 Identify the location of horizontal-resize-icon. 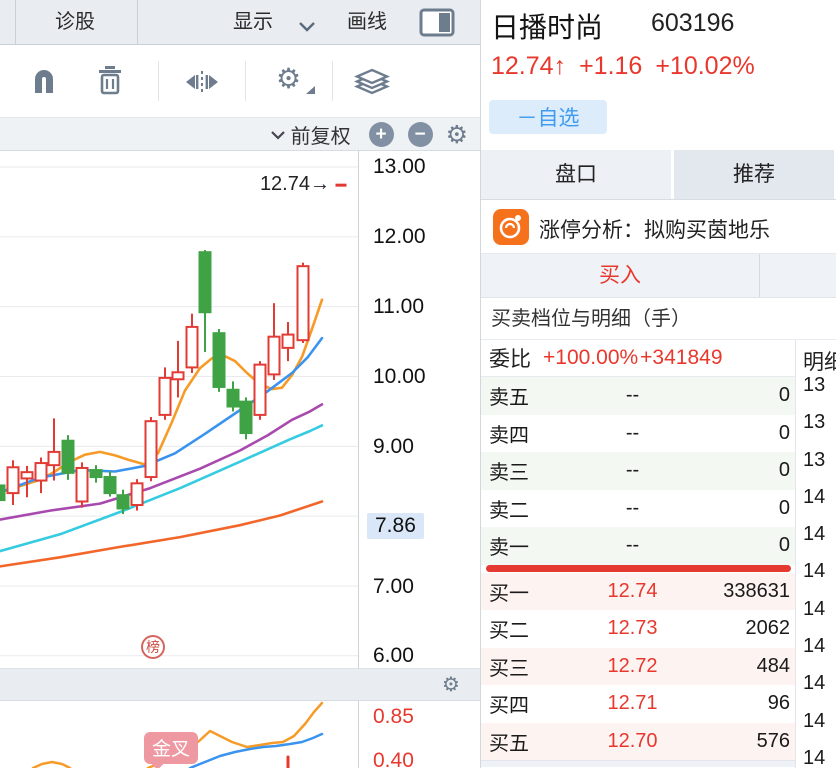
(202, 84).